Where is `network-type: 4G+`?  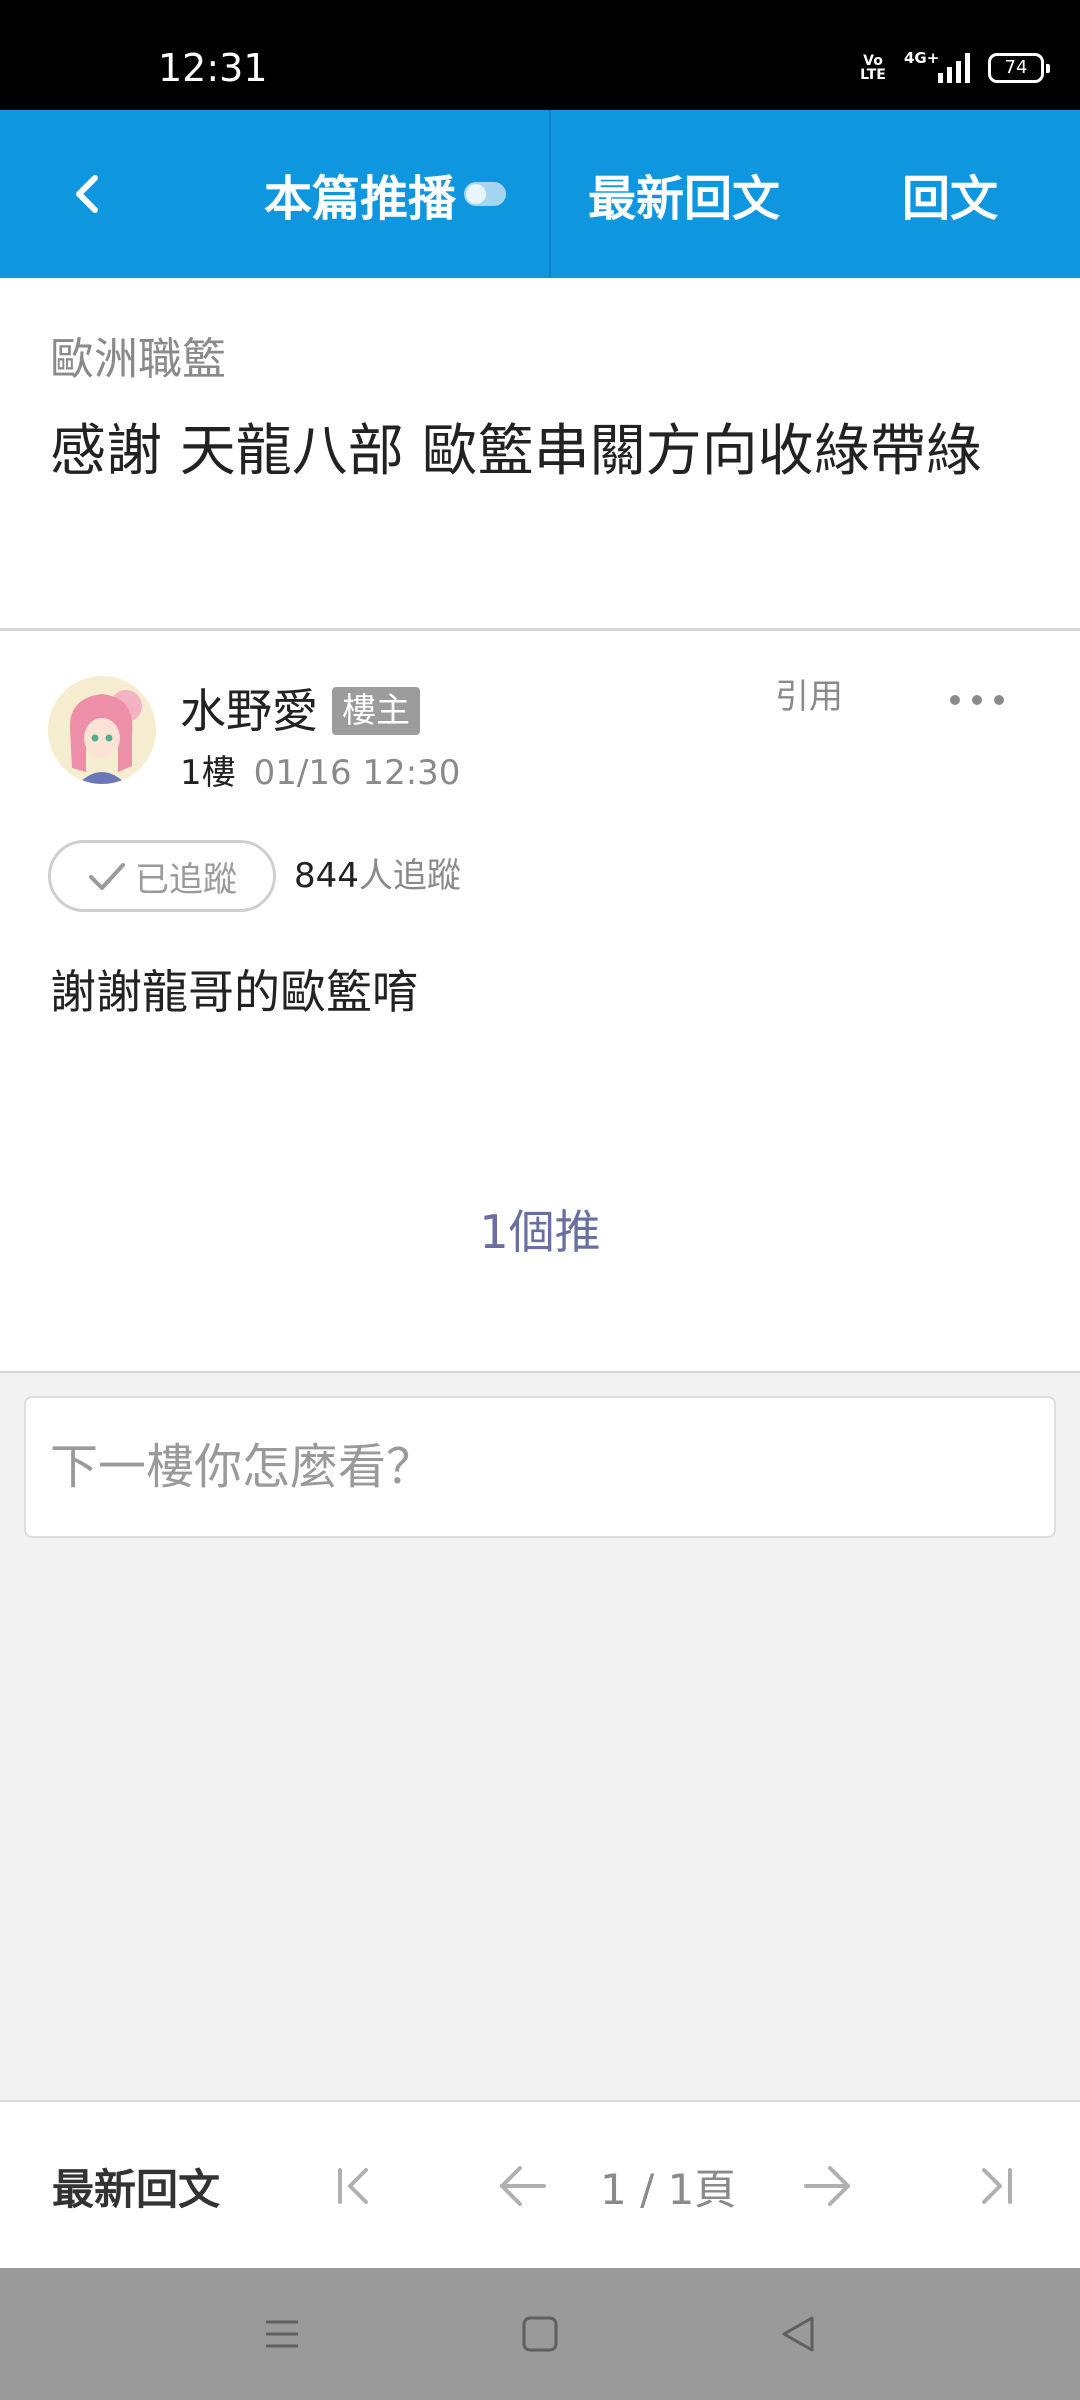
network-type: 4G+ is located at coordinates (922, 58).